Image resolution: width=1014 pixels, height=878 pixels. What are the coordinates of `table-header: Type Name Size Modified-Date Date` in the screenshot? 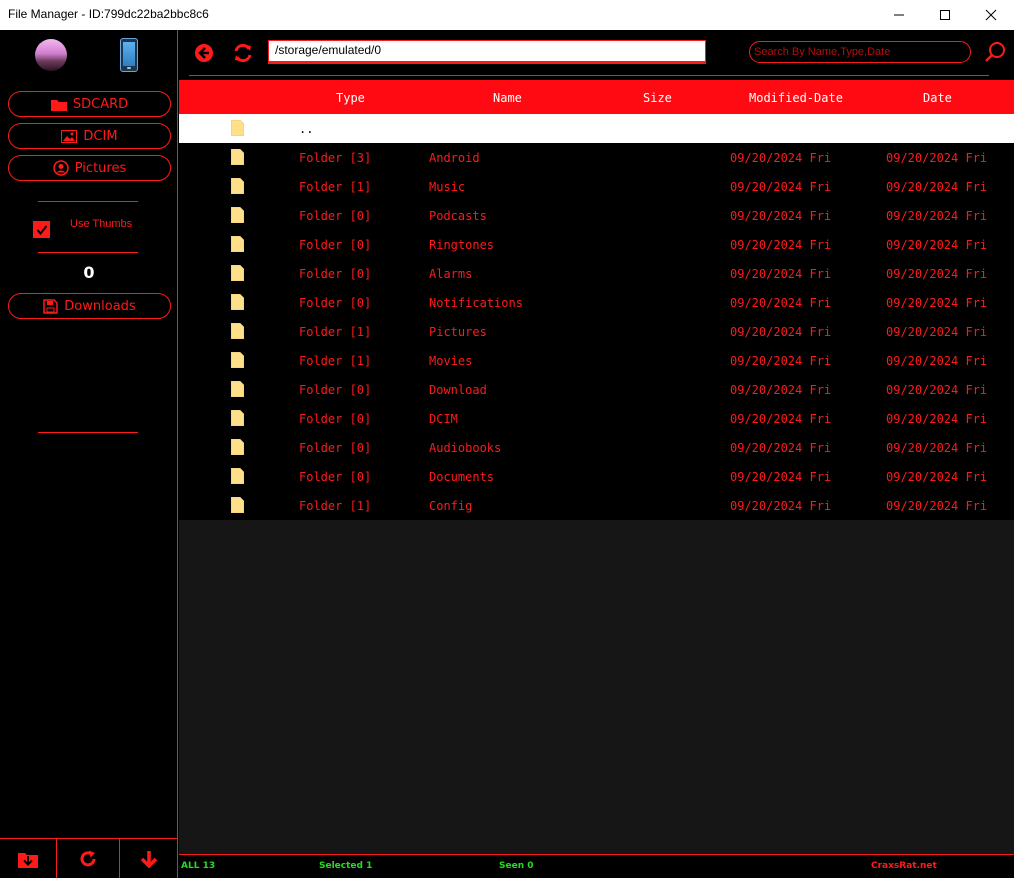 It's located at (596, 97).